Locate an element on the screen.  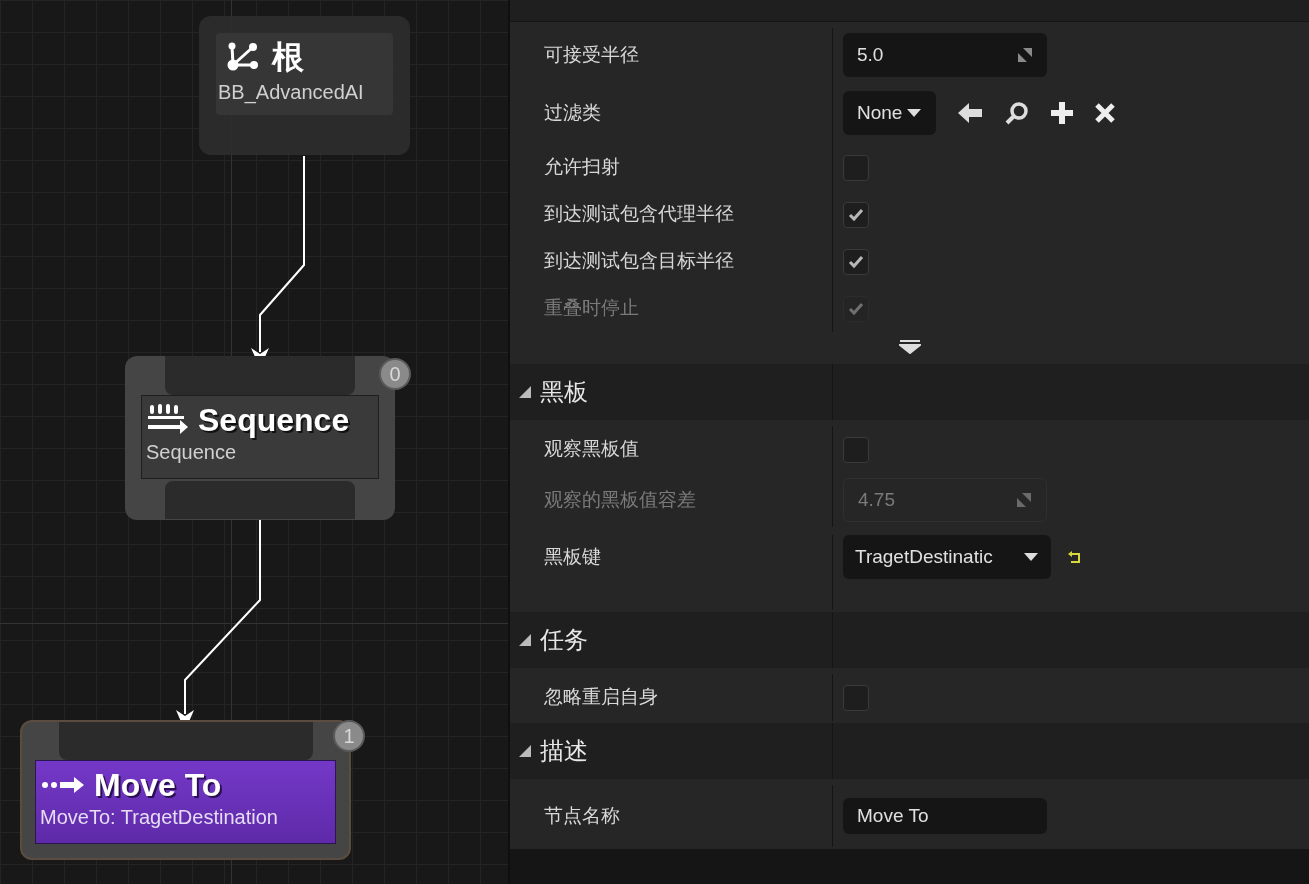
search-icon is located at coordinates (1017, 113).